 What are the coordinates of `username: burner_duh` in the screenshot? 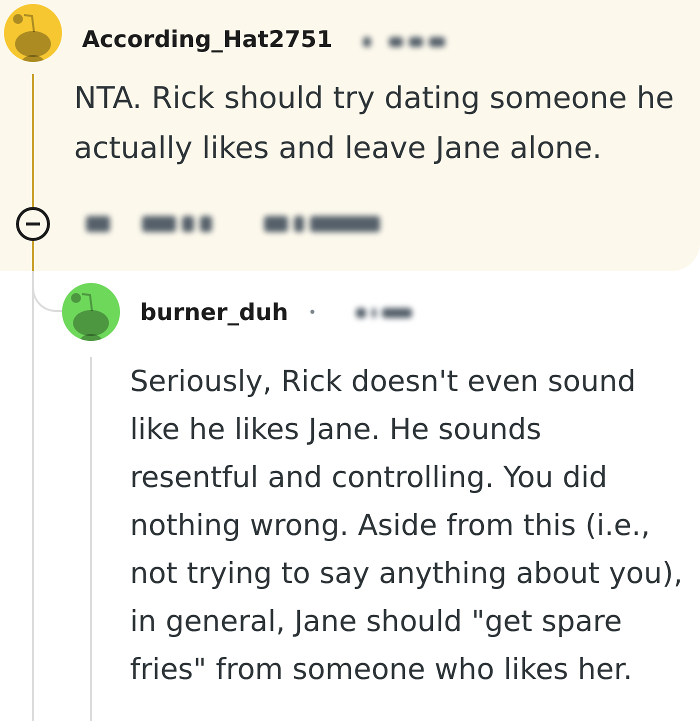 It's located at (214, 313).